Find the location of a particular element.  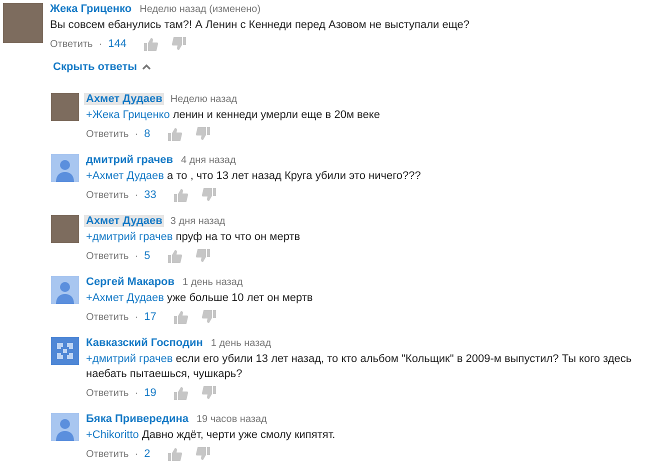

comment-text: +дмитрий грачев пруф на то что он мертв is located at coordinates (194, 237).